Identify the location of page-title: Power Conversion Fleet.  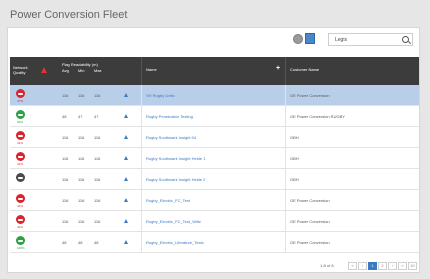
(69, 15).